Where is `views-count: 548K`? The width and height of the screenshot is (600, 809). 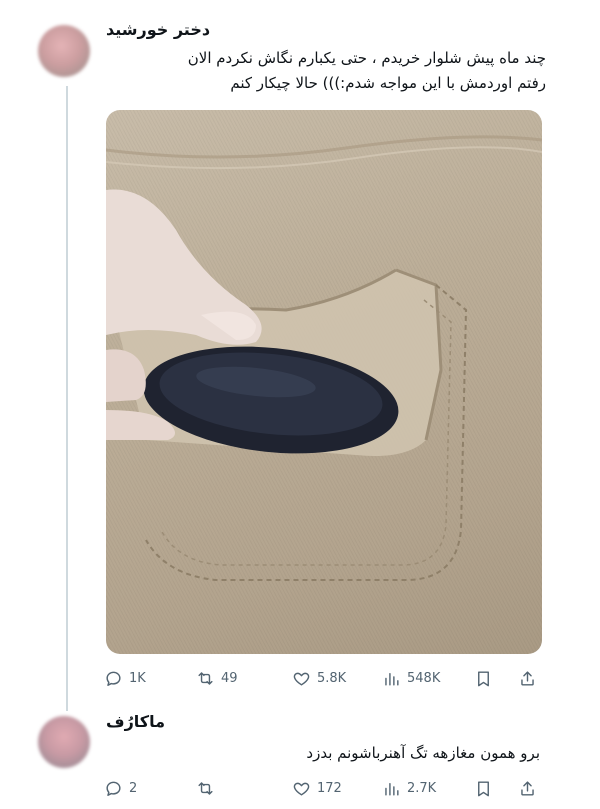 views-count: 548K is located at coordinates (424, 678).